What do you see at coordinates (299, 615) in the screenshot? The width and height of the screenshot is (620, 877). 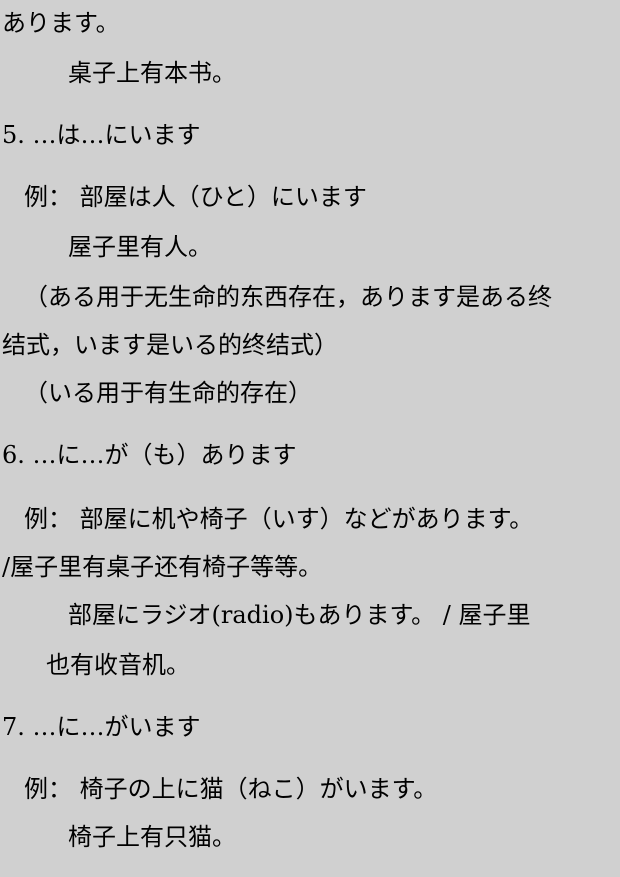 I see `example-line: 部屋にラジオ(radio)もあります。 / 屋子里` at bounding box center [299, 615].